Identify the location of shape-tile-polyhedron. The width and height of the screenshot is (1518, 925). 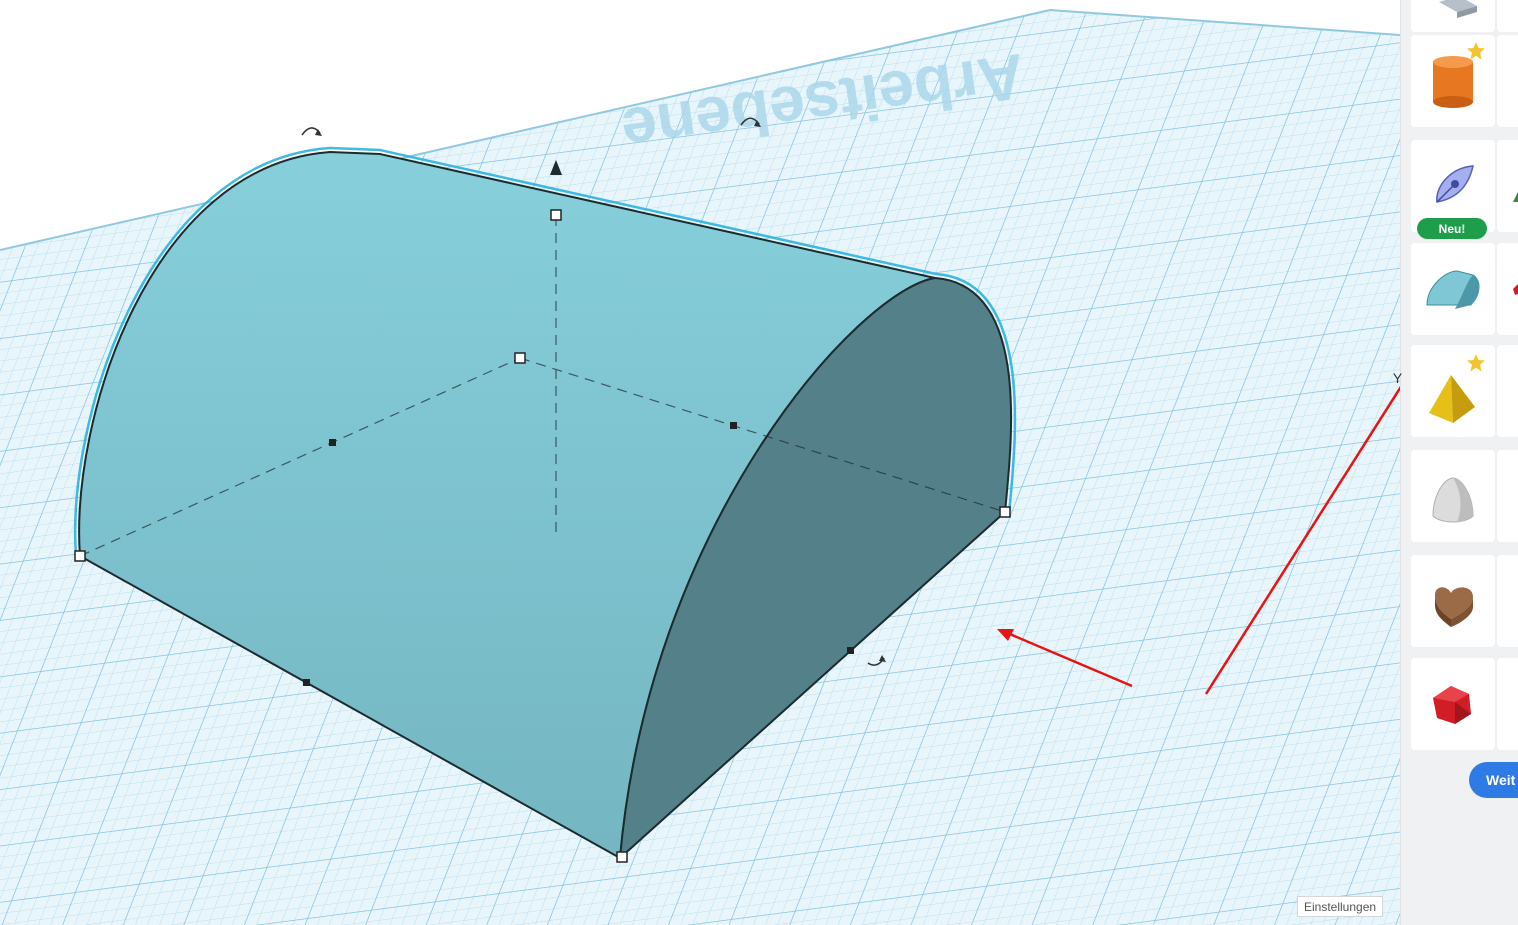
(1453, 704).